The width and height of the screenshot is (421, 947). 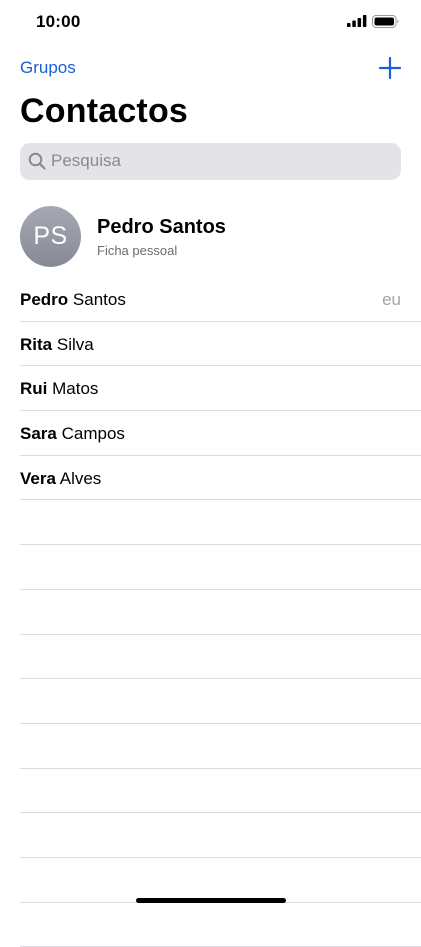 What do you see at coordinates (211, 900) in the screenshot?
I see `home-indicator` at bounding box center [211, 900].